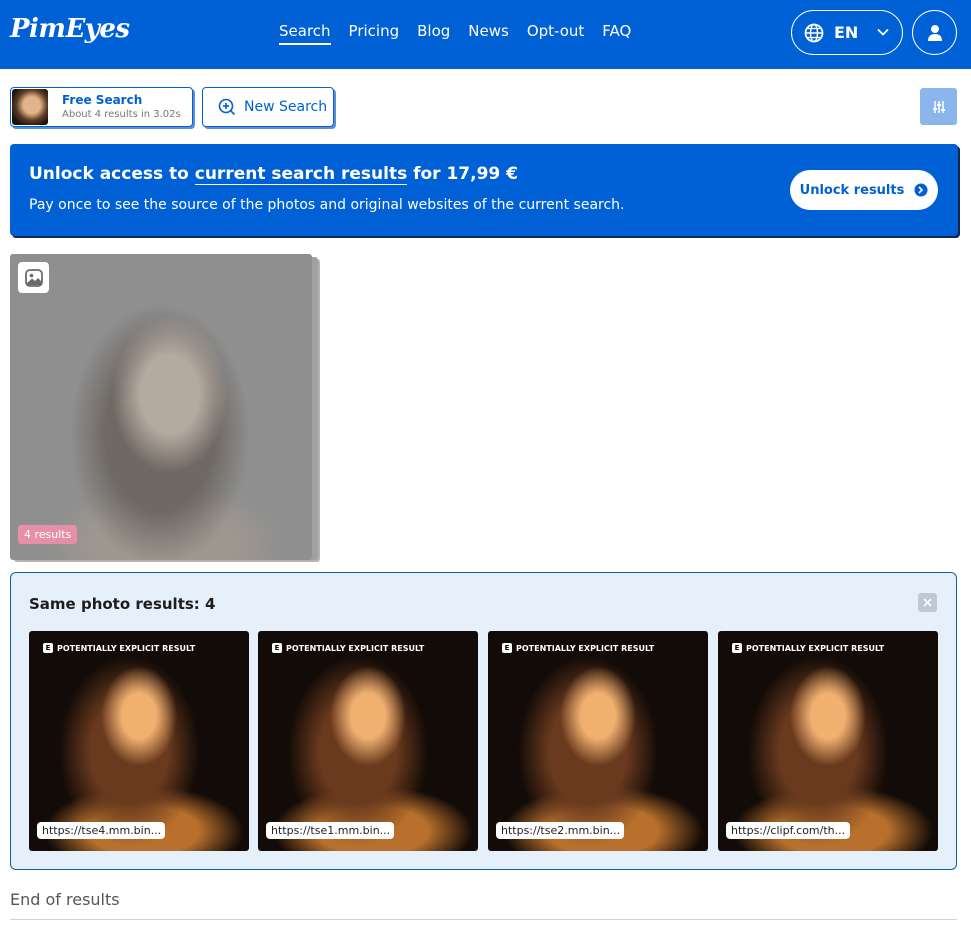  I want to click on globe-icon, so click(814, 32).